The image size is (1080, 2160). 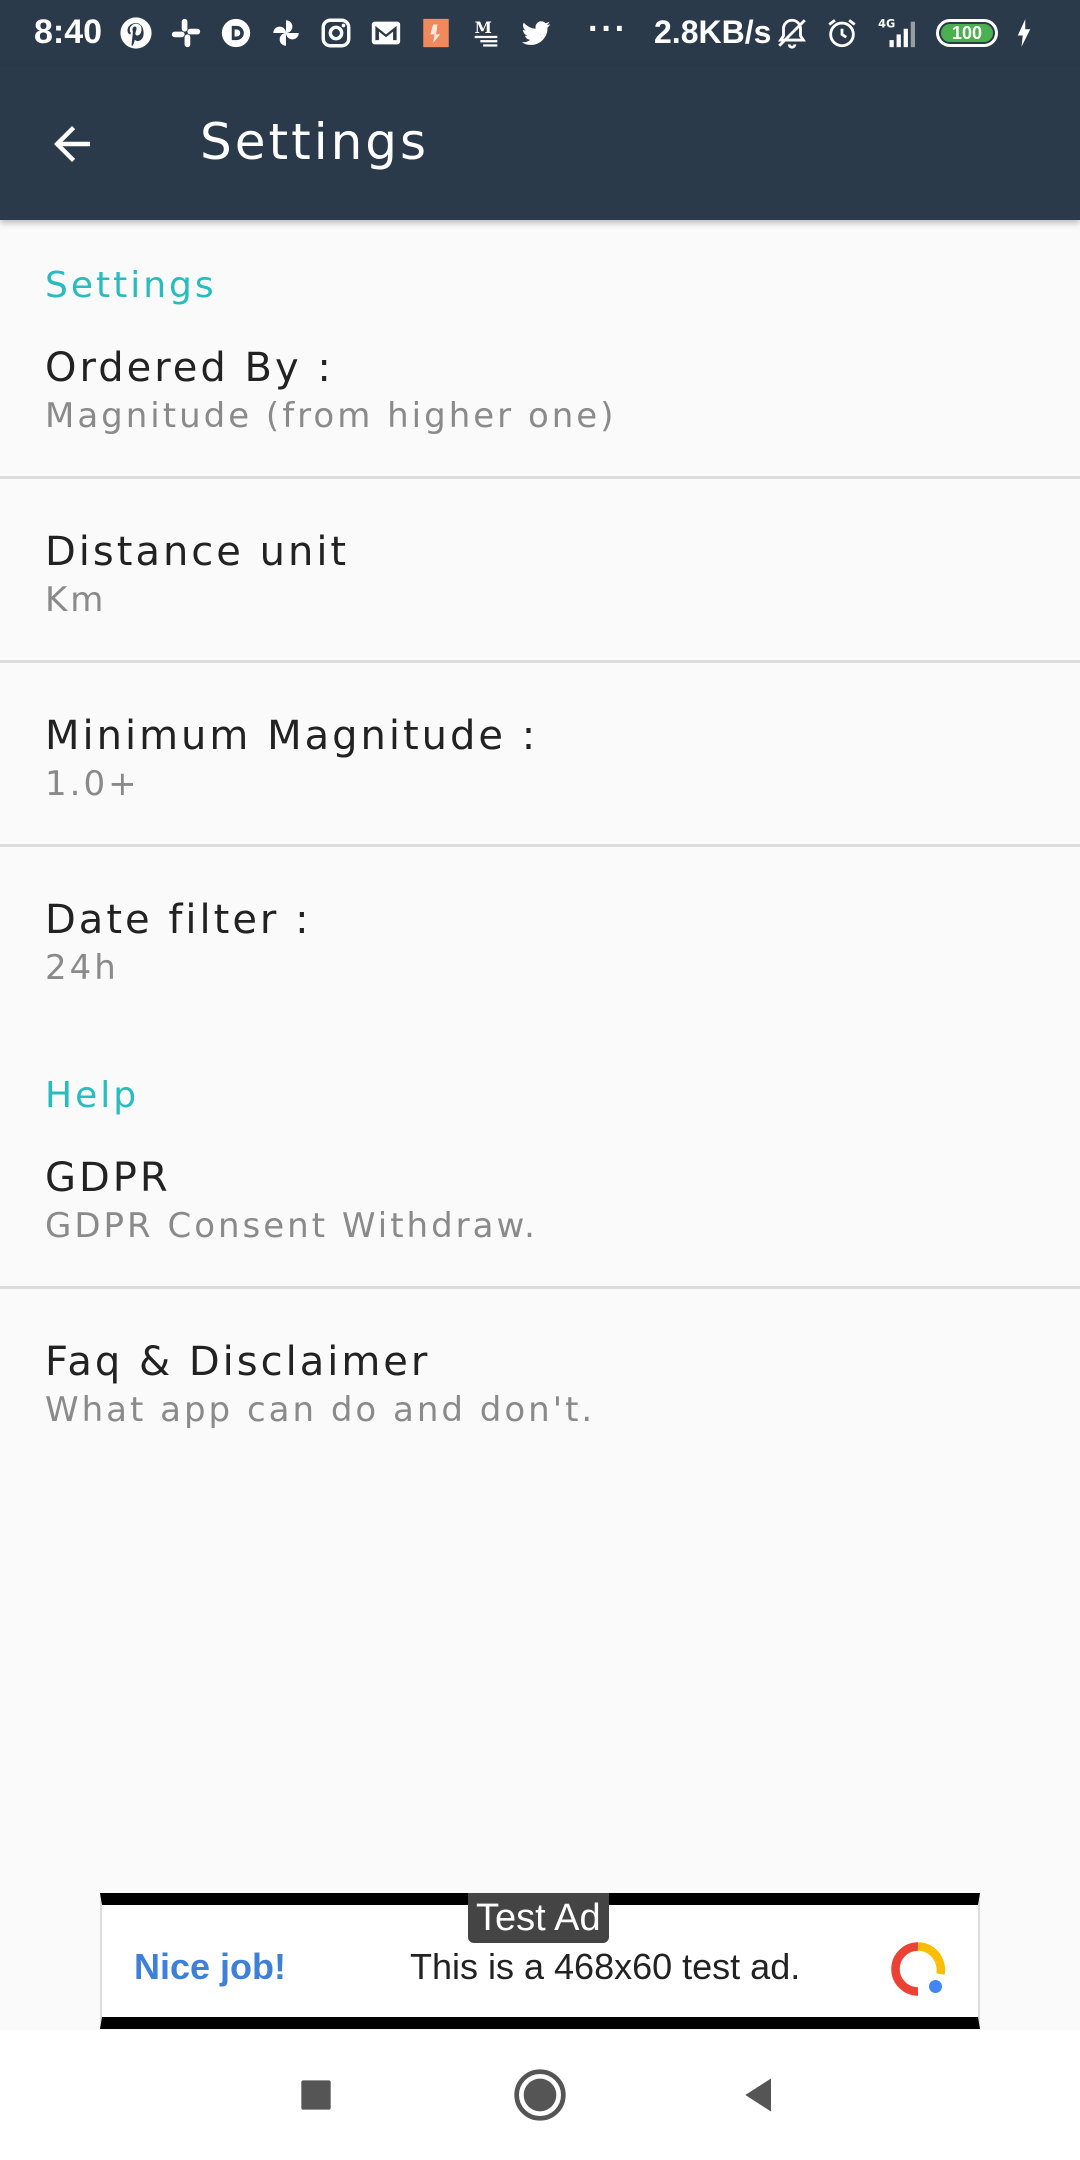 I want to click on signal-icon: 4G, so click(x=898, y=33).